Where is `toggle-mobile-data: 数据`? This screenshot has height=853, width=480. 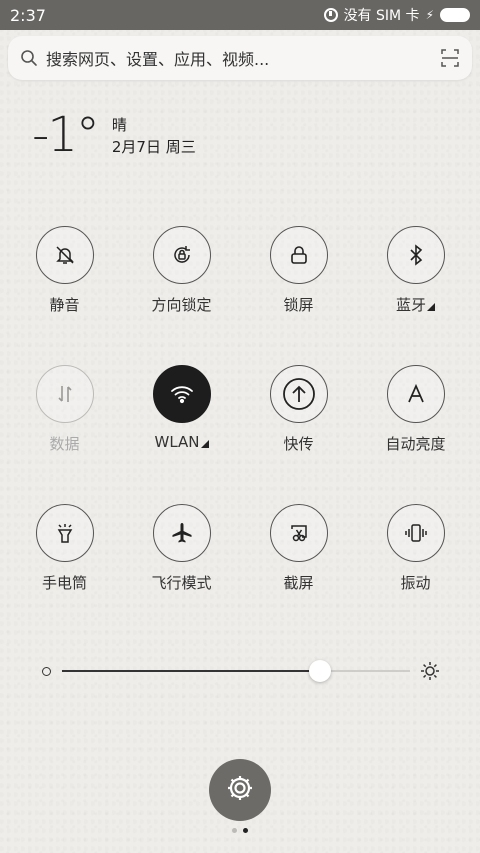
toggle-mobile-data: 数据 is located at coordinates (64, 434).